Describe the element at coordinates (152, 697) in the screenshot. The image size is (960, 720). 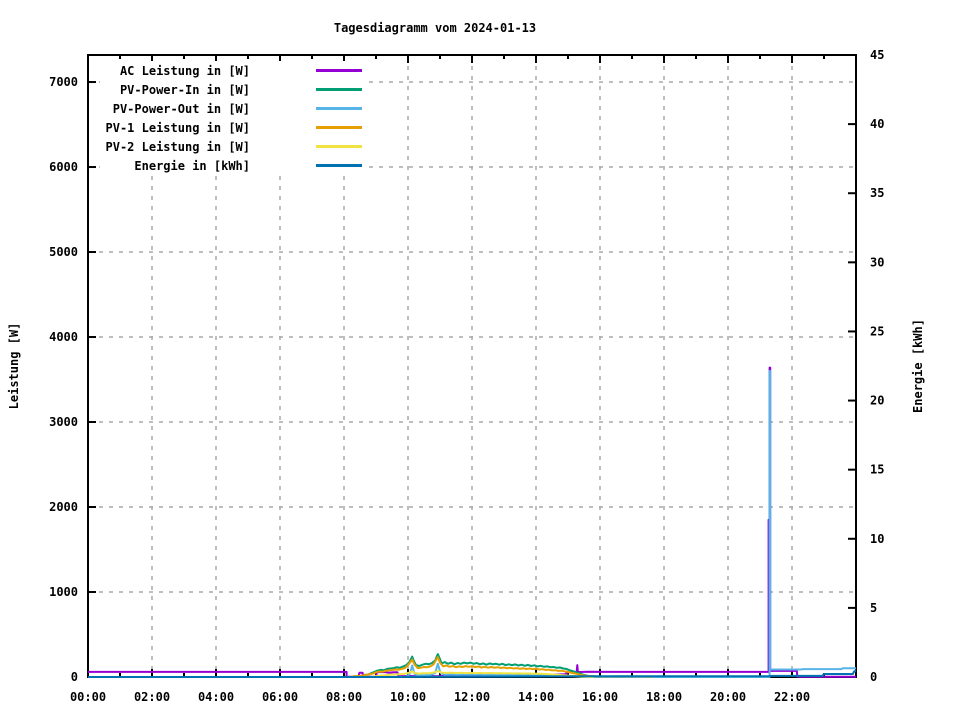
I see `x-tick-label: 02:00` at that location.